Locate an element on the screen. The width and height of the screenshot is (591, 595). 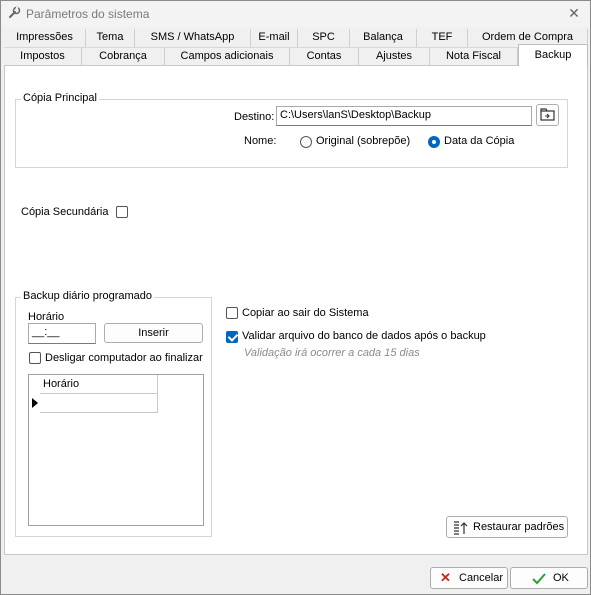
checkmark-icon is located at coordinates (539, 579).